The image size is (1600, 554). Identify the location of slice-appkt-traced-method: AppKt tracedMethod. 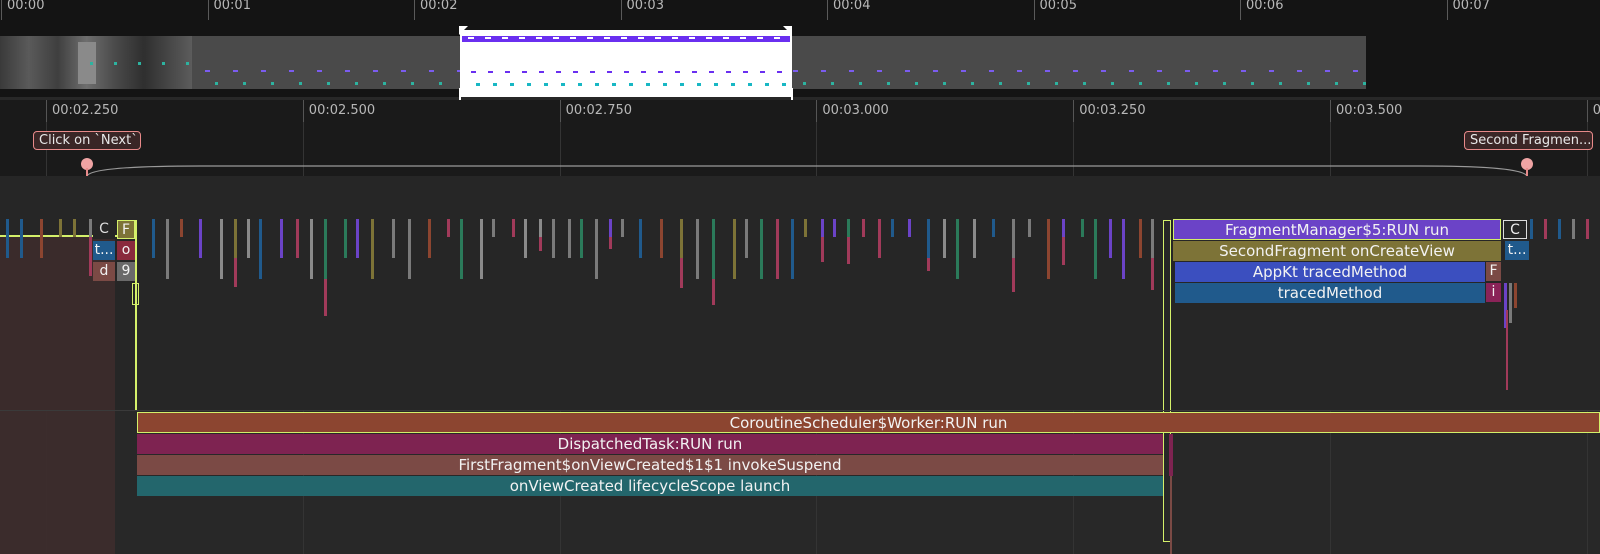
(1330, 272).